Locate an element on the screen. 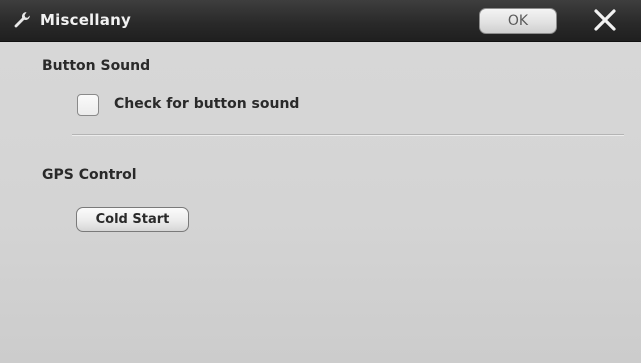 This screenshot has height=363, width=641. button-sound-heading: Button Sound is located at coordinates (96, 66).